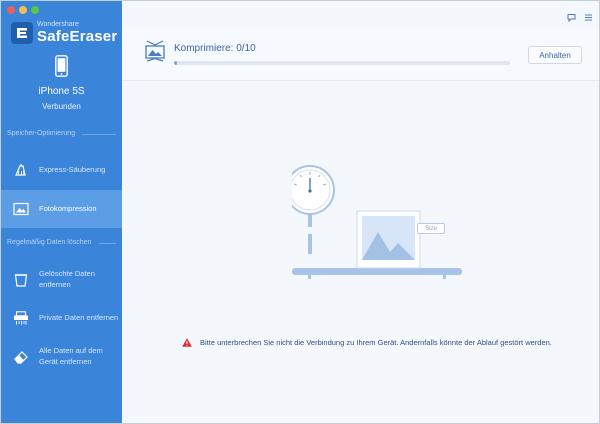 The width and height of the screenshot is (600, 424). Describe the element at coordinates (35, 10) in the screenshot. I see `maximize-window-button` at that location.